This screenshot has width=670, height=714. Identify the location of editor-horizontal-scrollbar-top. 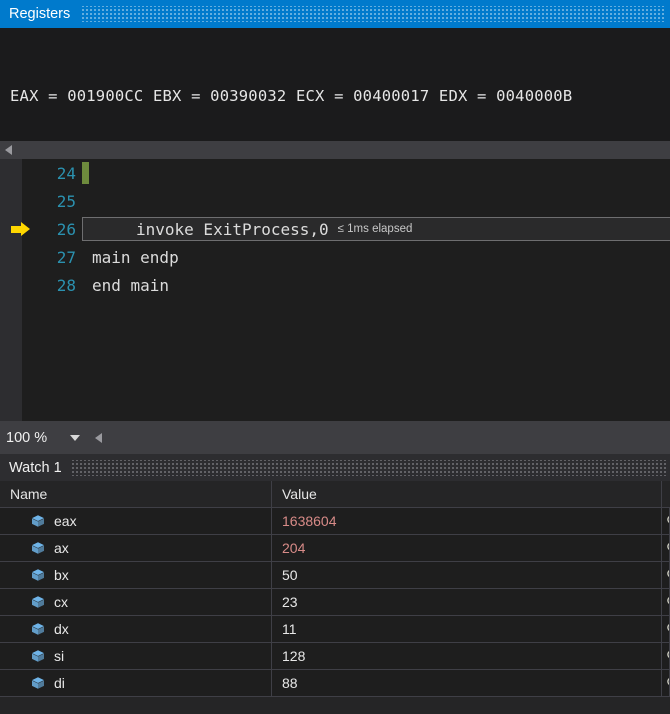
(335, 150).